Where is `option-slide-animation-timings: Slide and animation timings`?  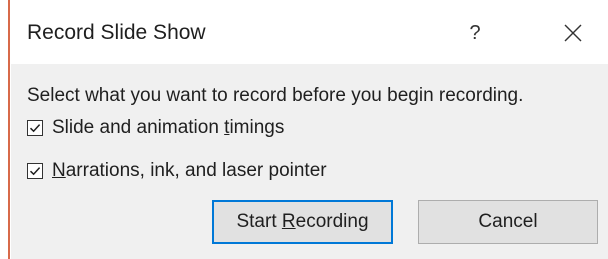 option-slide-animation-timings: Slide and animation timings is located at coordinates (155, 128).